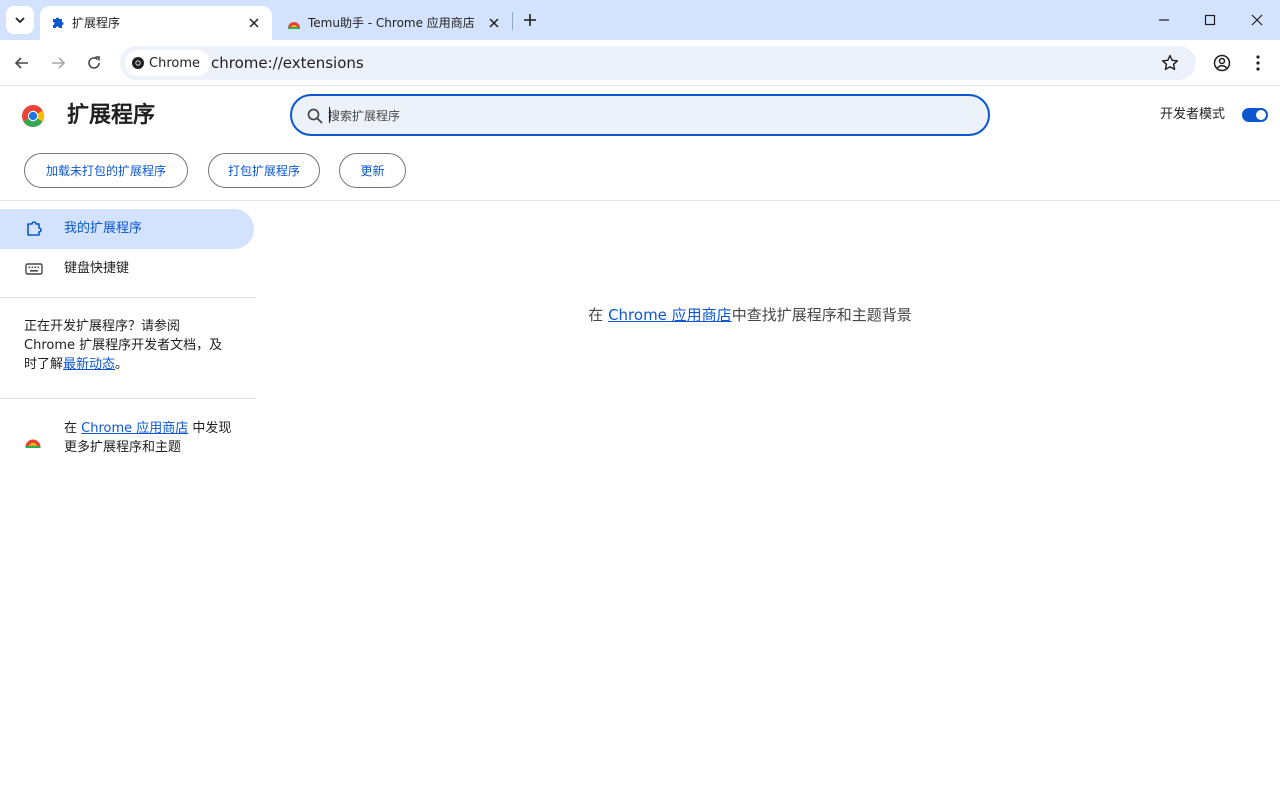  I want to click on search-input, so click(628, 116).